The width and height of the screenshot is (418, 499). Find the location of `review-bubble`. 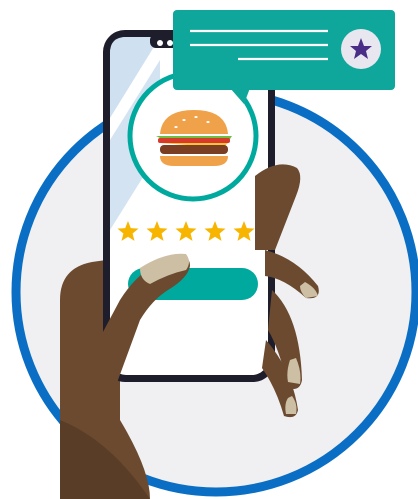

review-bubble is located at coordinates (284, 57).